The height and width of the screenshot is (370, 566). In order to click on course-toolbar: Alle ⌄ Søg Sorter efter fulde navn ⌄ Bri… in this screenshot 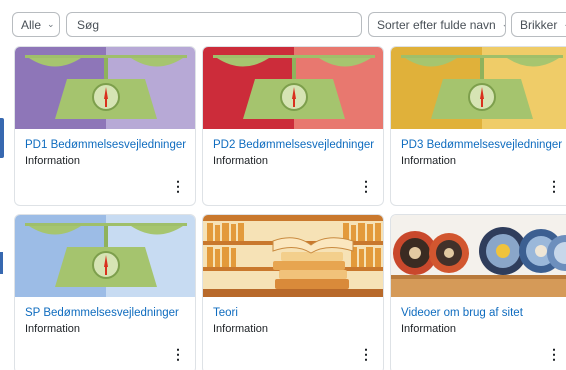, I will do `click(283, 21)`.